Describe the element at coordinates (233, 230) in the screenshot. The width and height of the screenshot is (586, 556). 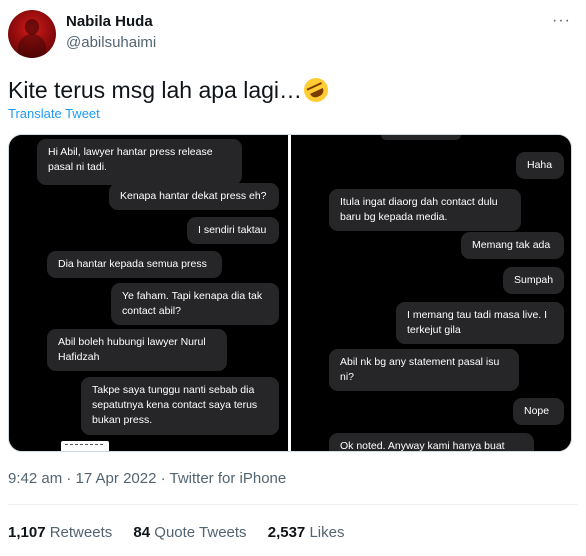
I see `chat-bubble: I sendiri taktau` at that location.